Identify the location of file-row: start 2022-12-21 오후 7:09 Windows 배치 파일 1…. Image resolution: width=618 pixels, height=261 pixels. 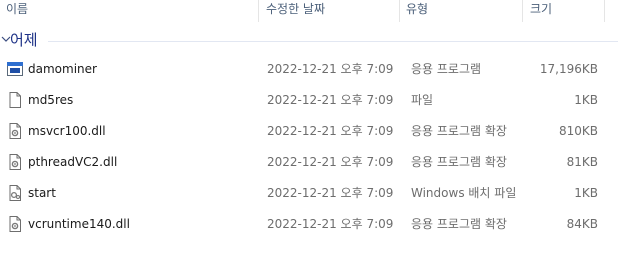
(309, 193).